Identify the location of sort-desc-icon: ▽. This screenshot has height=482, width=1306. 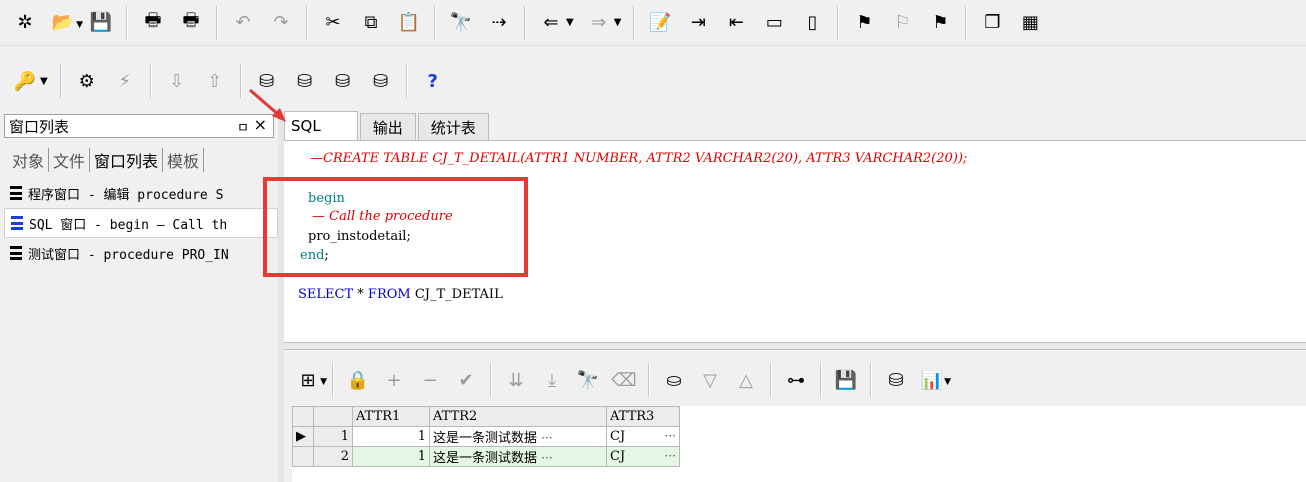
(710, 380).